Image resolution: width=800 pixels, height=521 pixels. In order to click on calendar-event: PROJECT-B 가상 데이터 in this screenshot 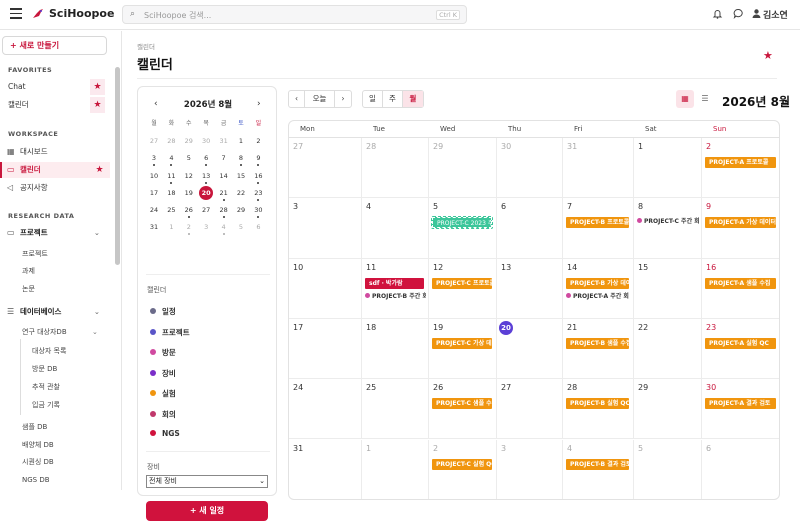, I will do `click(597, 283)`.